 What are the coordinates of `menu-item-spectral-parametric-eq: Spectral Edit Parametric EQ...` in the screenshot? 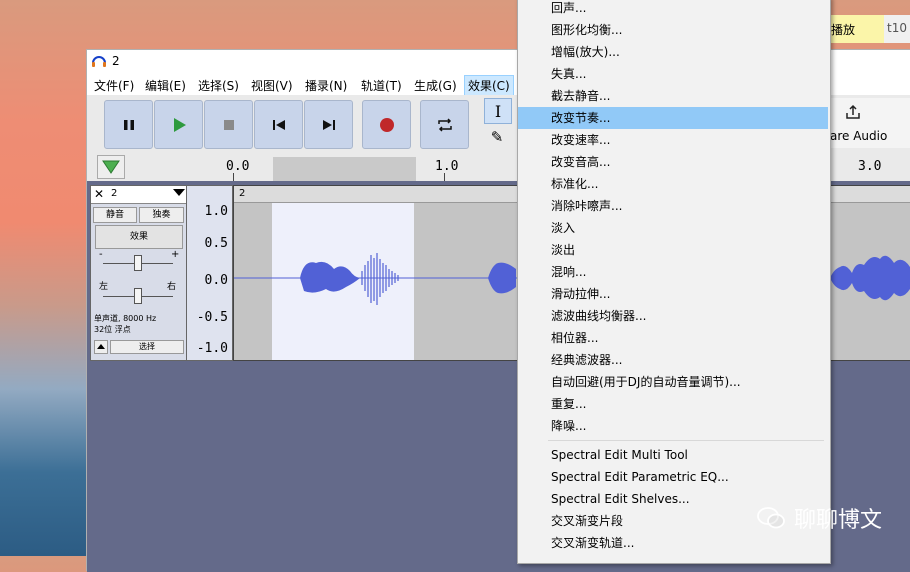 It's located at (673, 477).